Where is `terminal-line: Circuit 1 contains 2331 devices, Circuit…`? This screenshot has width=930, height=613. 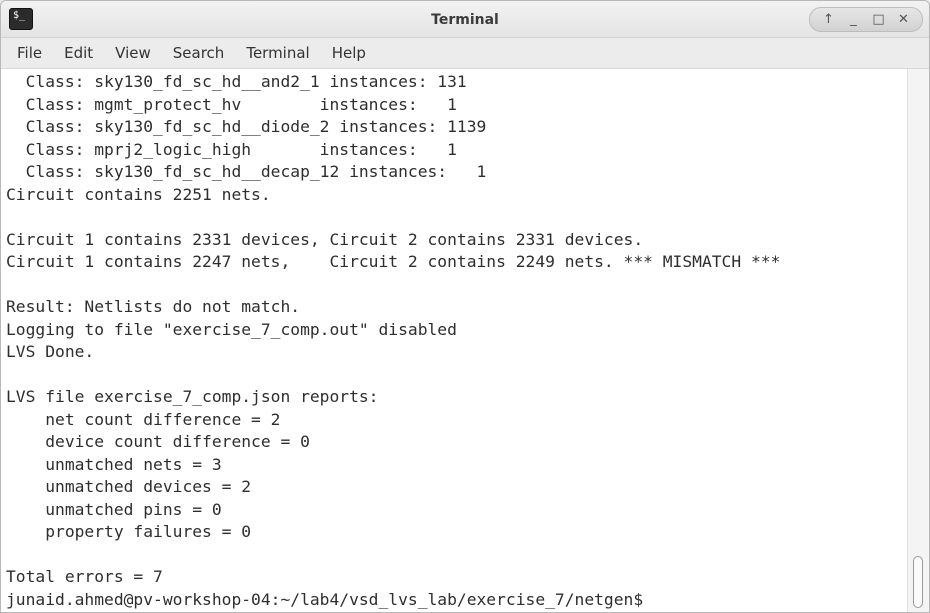
terminal-line: Circuit 1 contains 2331 devices, Circuit… is located at coordinates (325, 239).